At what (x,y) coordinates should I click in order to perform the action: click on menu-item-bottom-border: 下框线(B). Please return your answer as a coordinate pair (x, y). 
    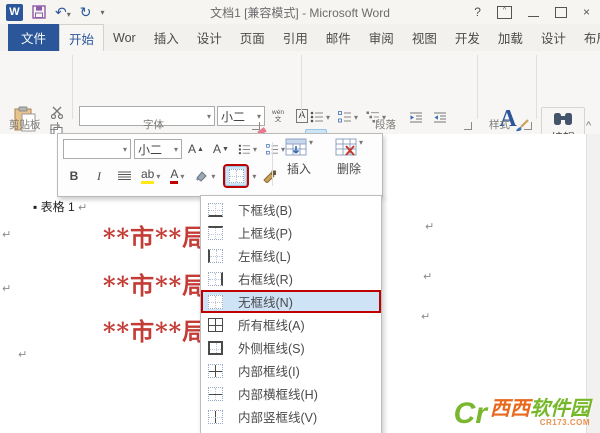
    Looking at the image, I should click on (291, 209).